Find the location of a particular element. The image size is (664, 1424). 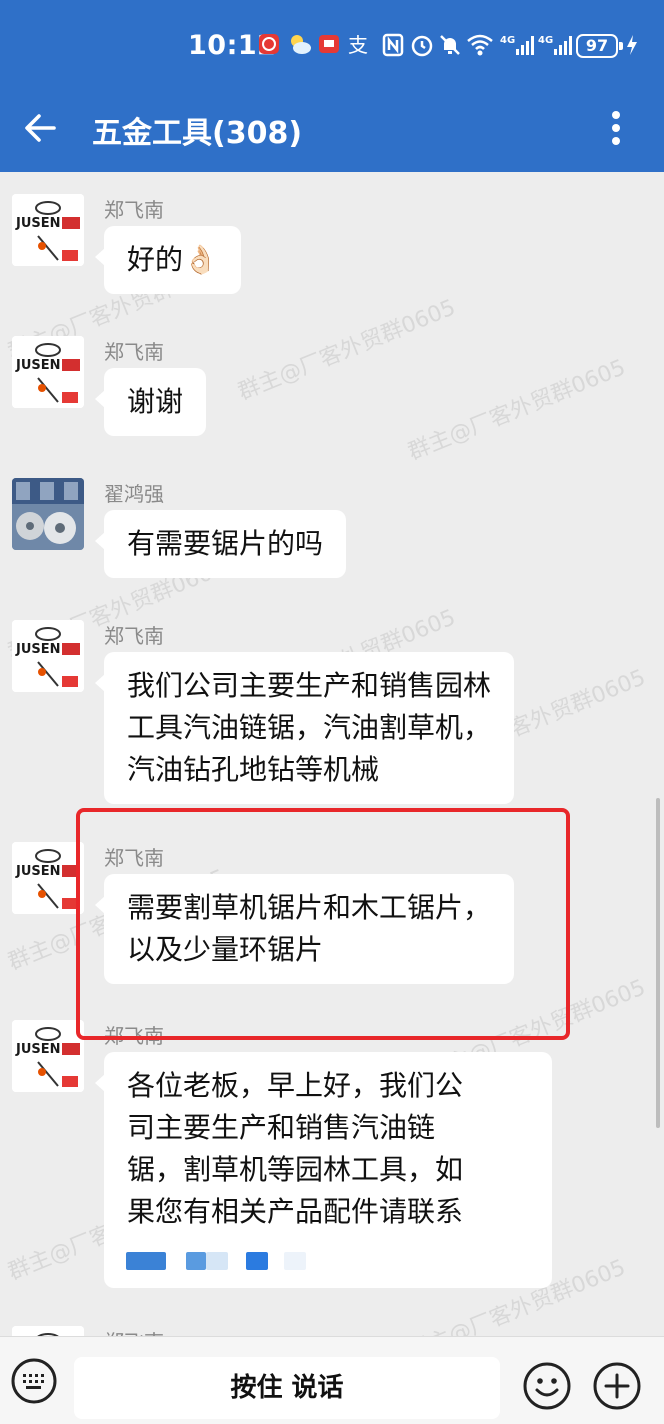

smiley-icon is located at coordinates (547, 1386).